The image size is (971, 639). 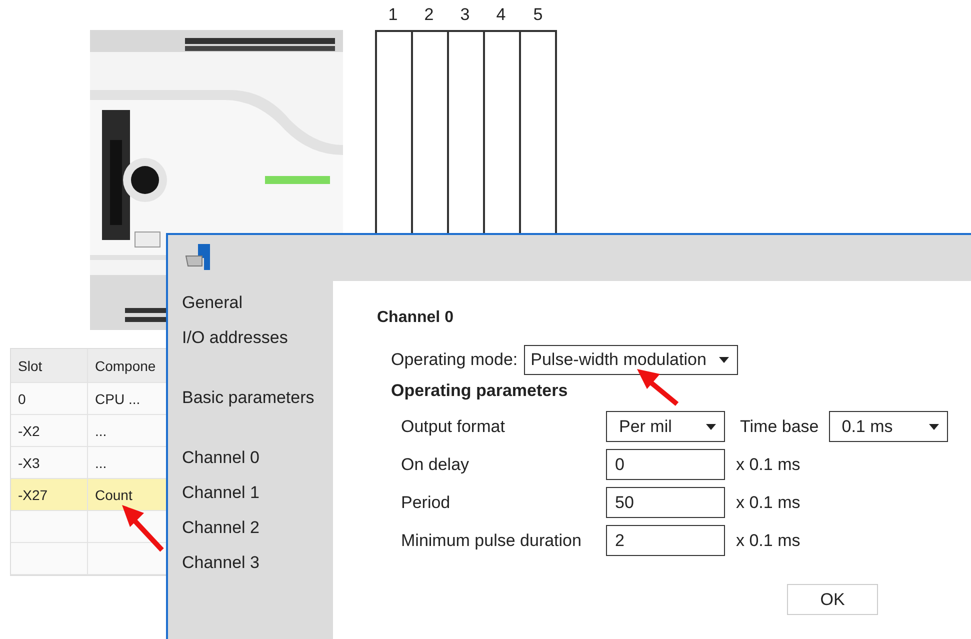 I want to click on field-label: On delay, so click(x=435, y=464).